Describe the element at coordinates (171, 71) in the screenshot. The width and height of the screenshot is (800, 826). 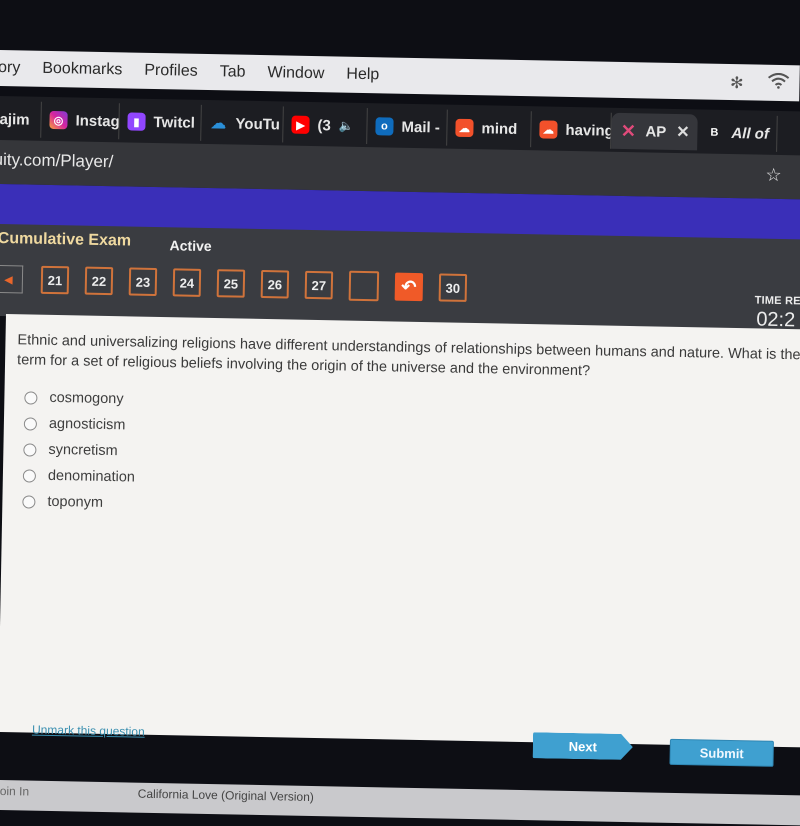
I see `menu-profiles: Profiles` at that location.